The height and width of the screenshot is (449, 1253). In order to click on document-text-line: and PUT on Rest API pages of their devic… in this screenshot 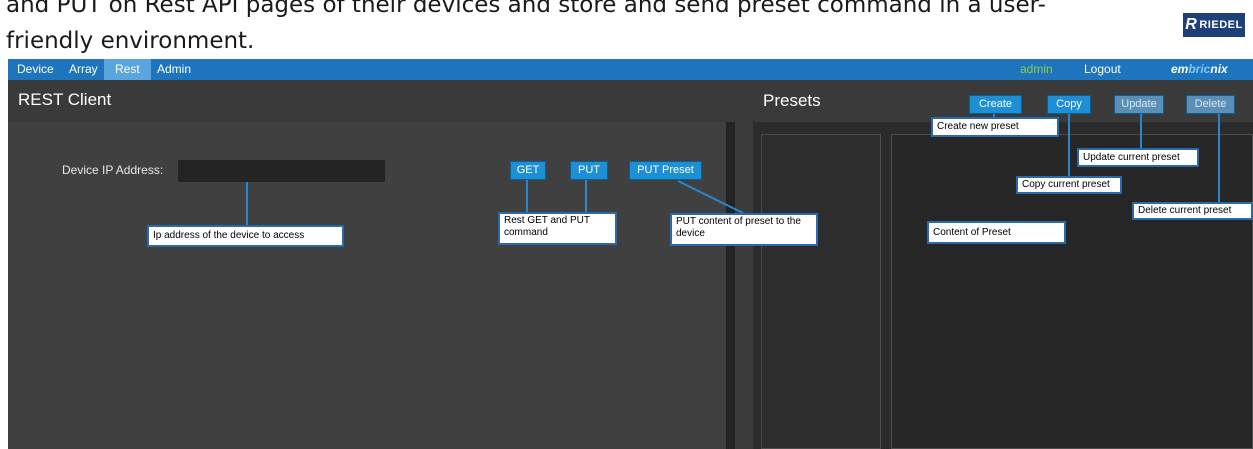, I will do `click(526, 9)`.